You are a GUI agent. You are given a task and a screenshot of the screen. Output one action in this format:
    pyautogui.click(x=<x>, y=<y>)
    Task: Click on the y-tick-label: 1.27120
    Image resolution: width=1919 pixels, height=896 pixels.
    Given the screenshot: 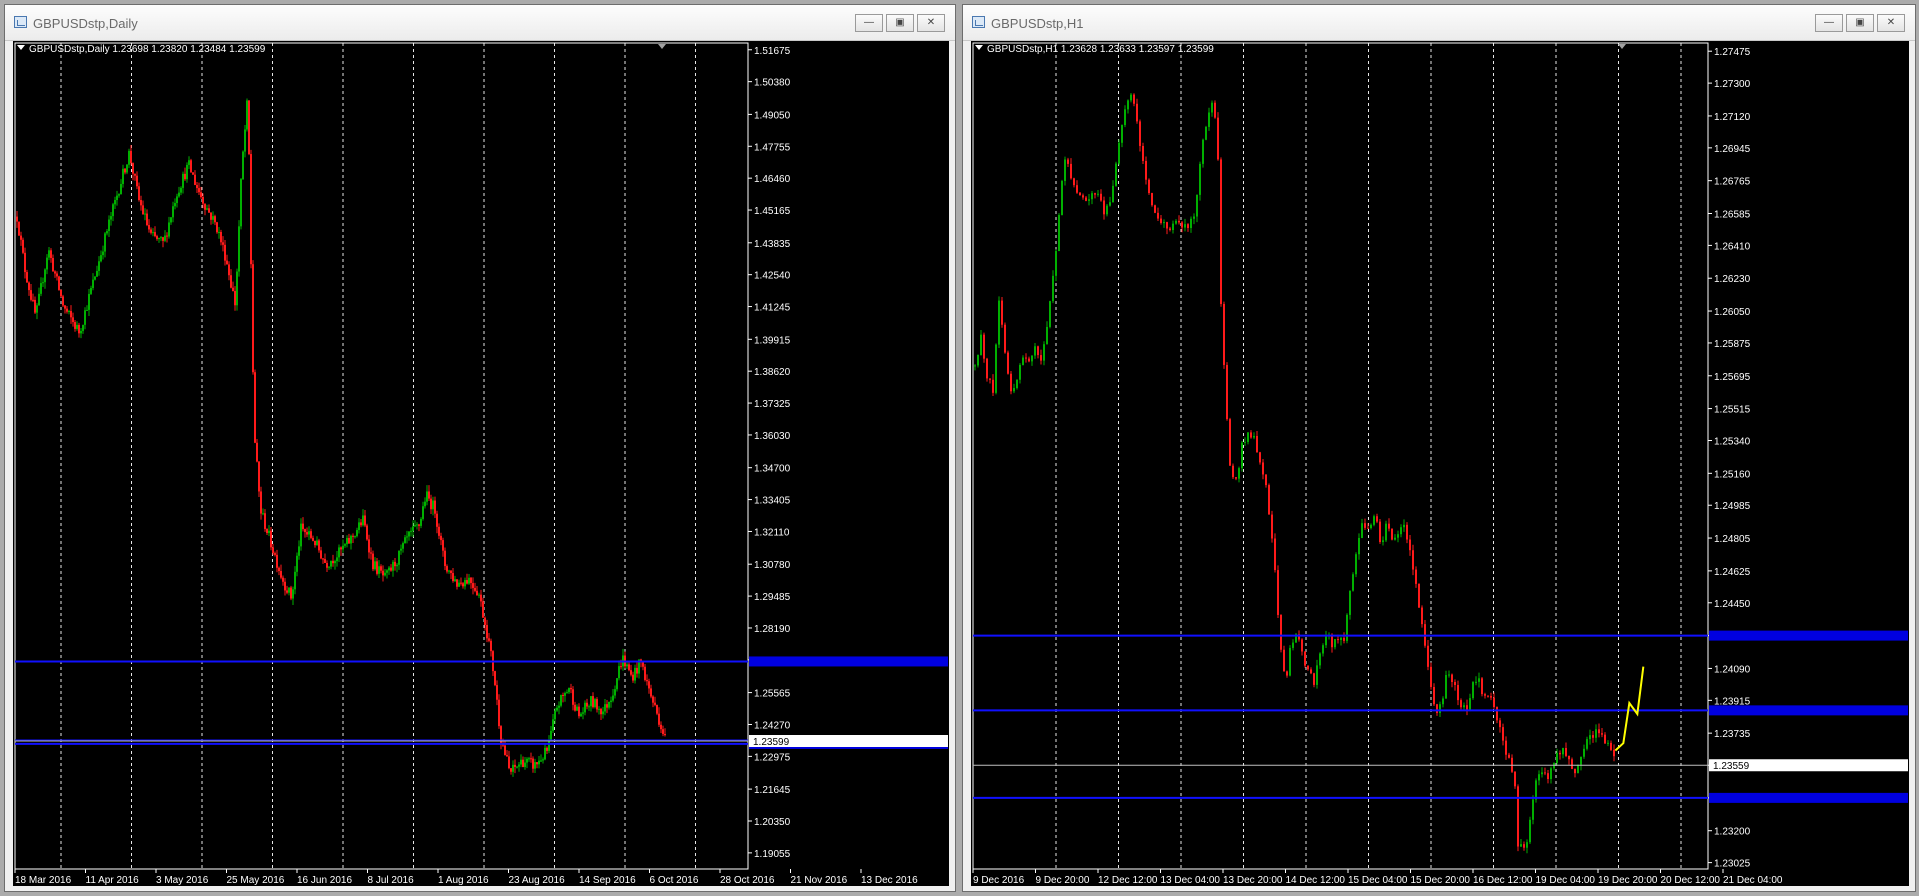 What is the action you would take?
    pyautogui.click(x=1732, y=117)
    